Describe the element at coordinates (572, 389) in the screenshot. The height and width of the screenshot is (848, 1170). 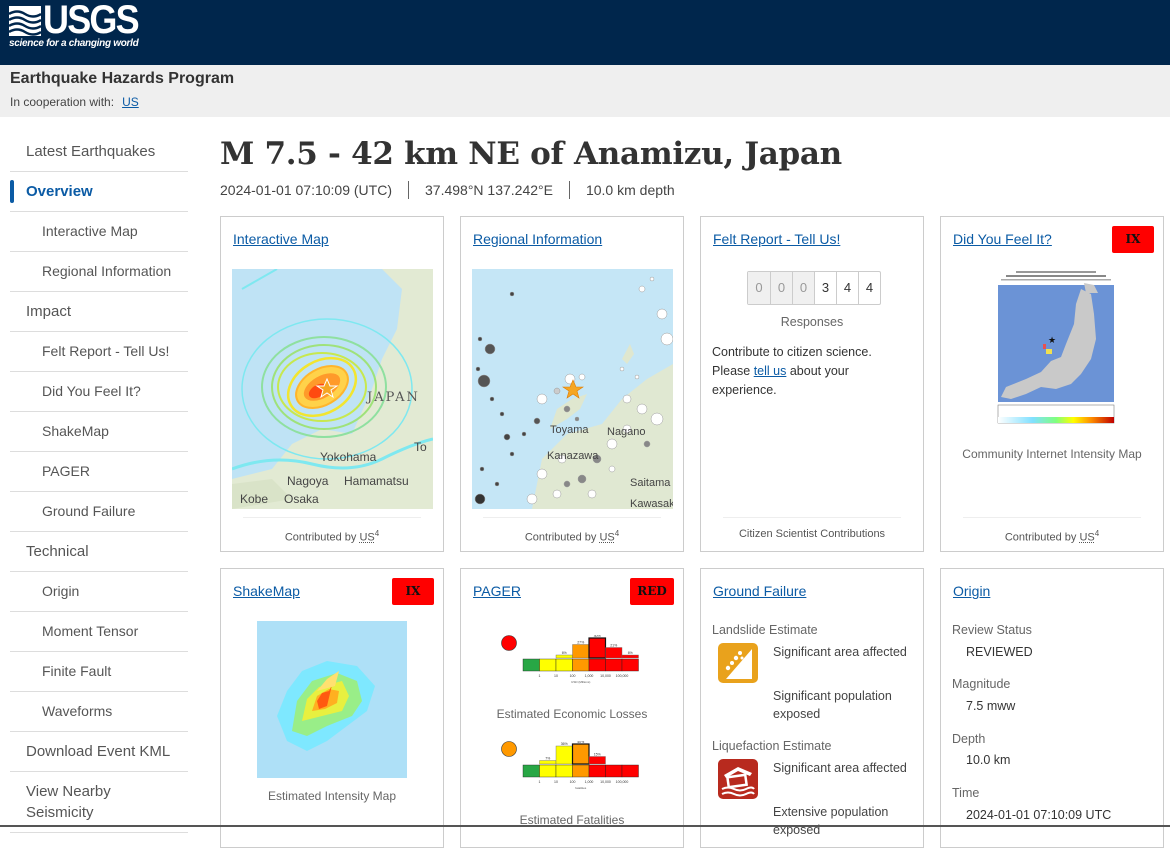
I see `regional-map-thumbnail: Toyama Nagano Kanazawa Saitama Kawasaki` at that location.